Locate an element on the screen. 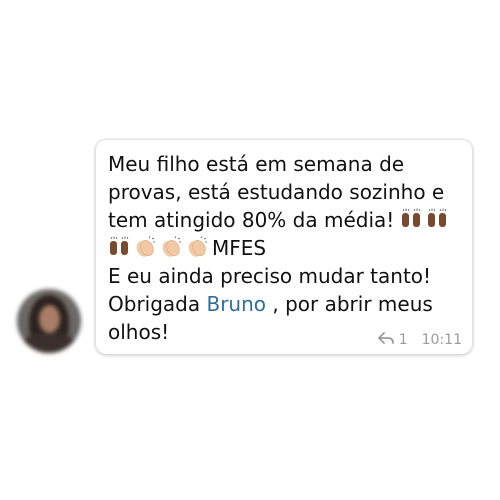 This screenshot has height=500, width=500. message-line: Meu filho está em semana de is located at coordinates (256, 164).